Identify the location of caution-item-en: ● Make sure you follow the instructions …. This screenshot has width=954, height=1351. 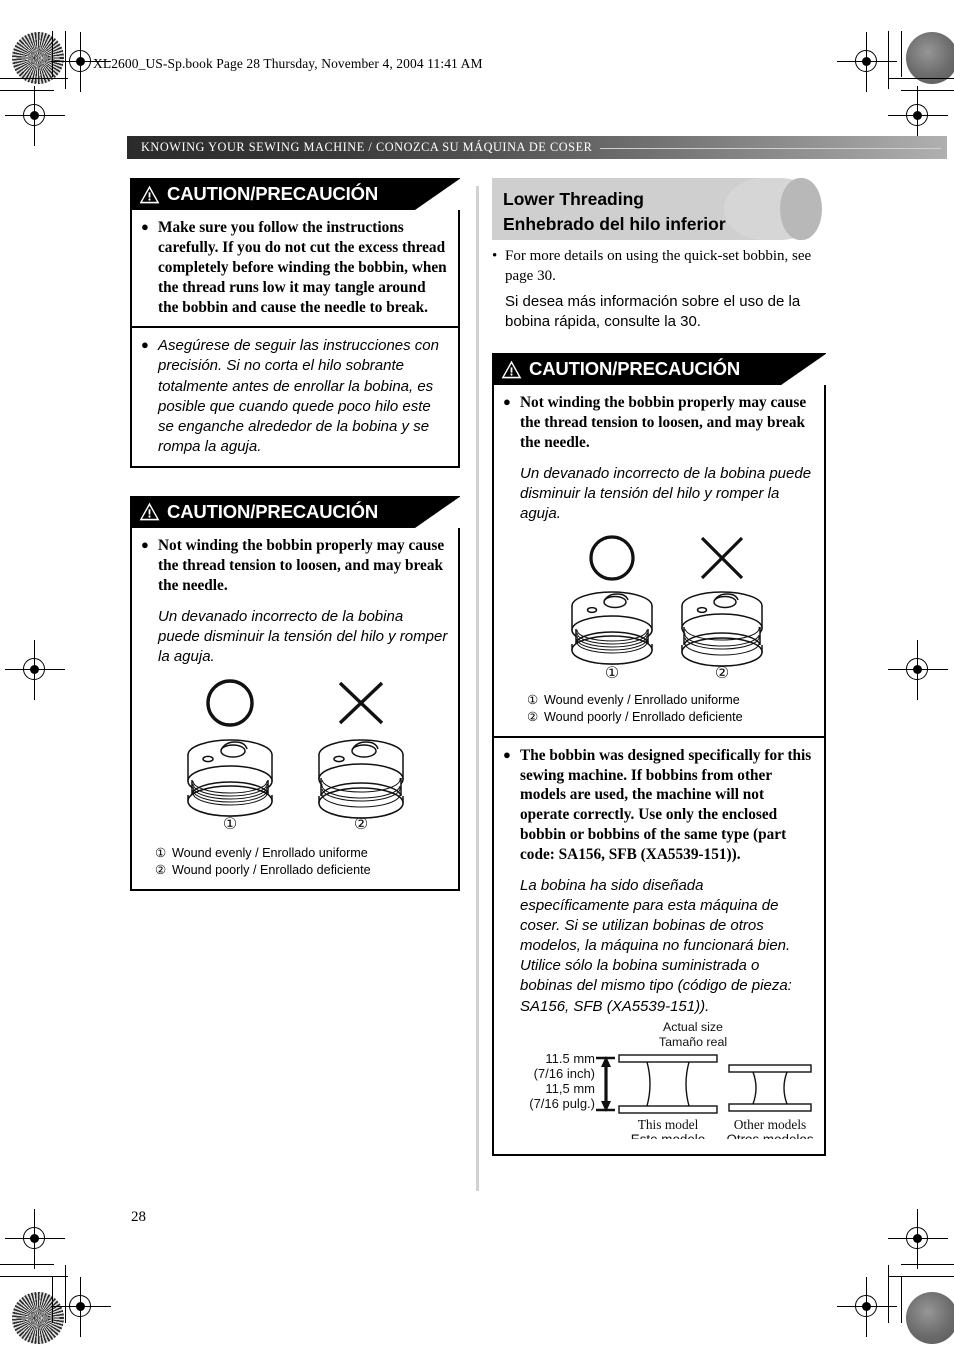
(295, 268).